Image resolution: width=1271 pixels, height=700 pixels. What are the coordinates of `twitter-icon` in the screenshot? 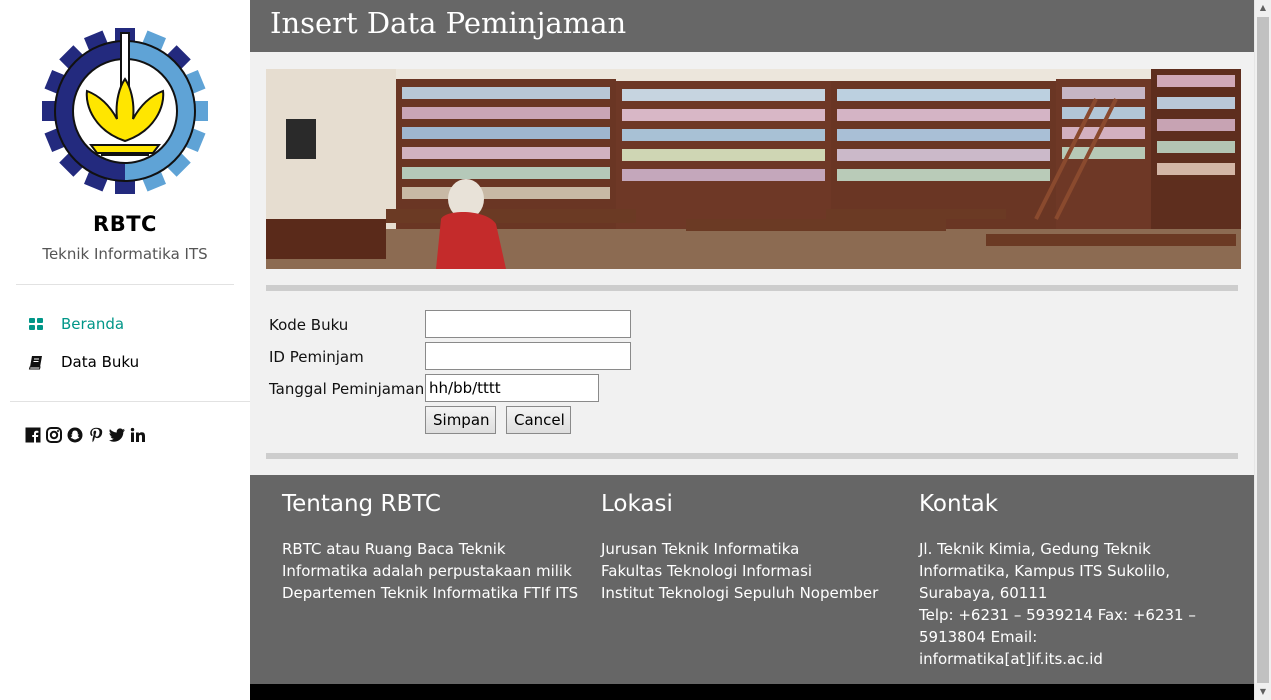 It's located at (117, 435).